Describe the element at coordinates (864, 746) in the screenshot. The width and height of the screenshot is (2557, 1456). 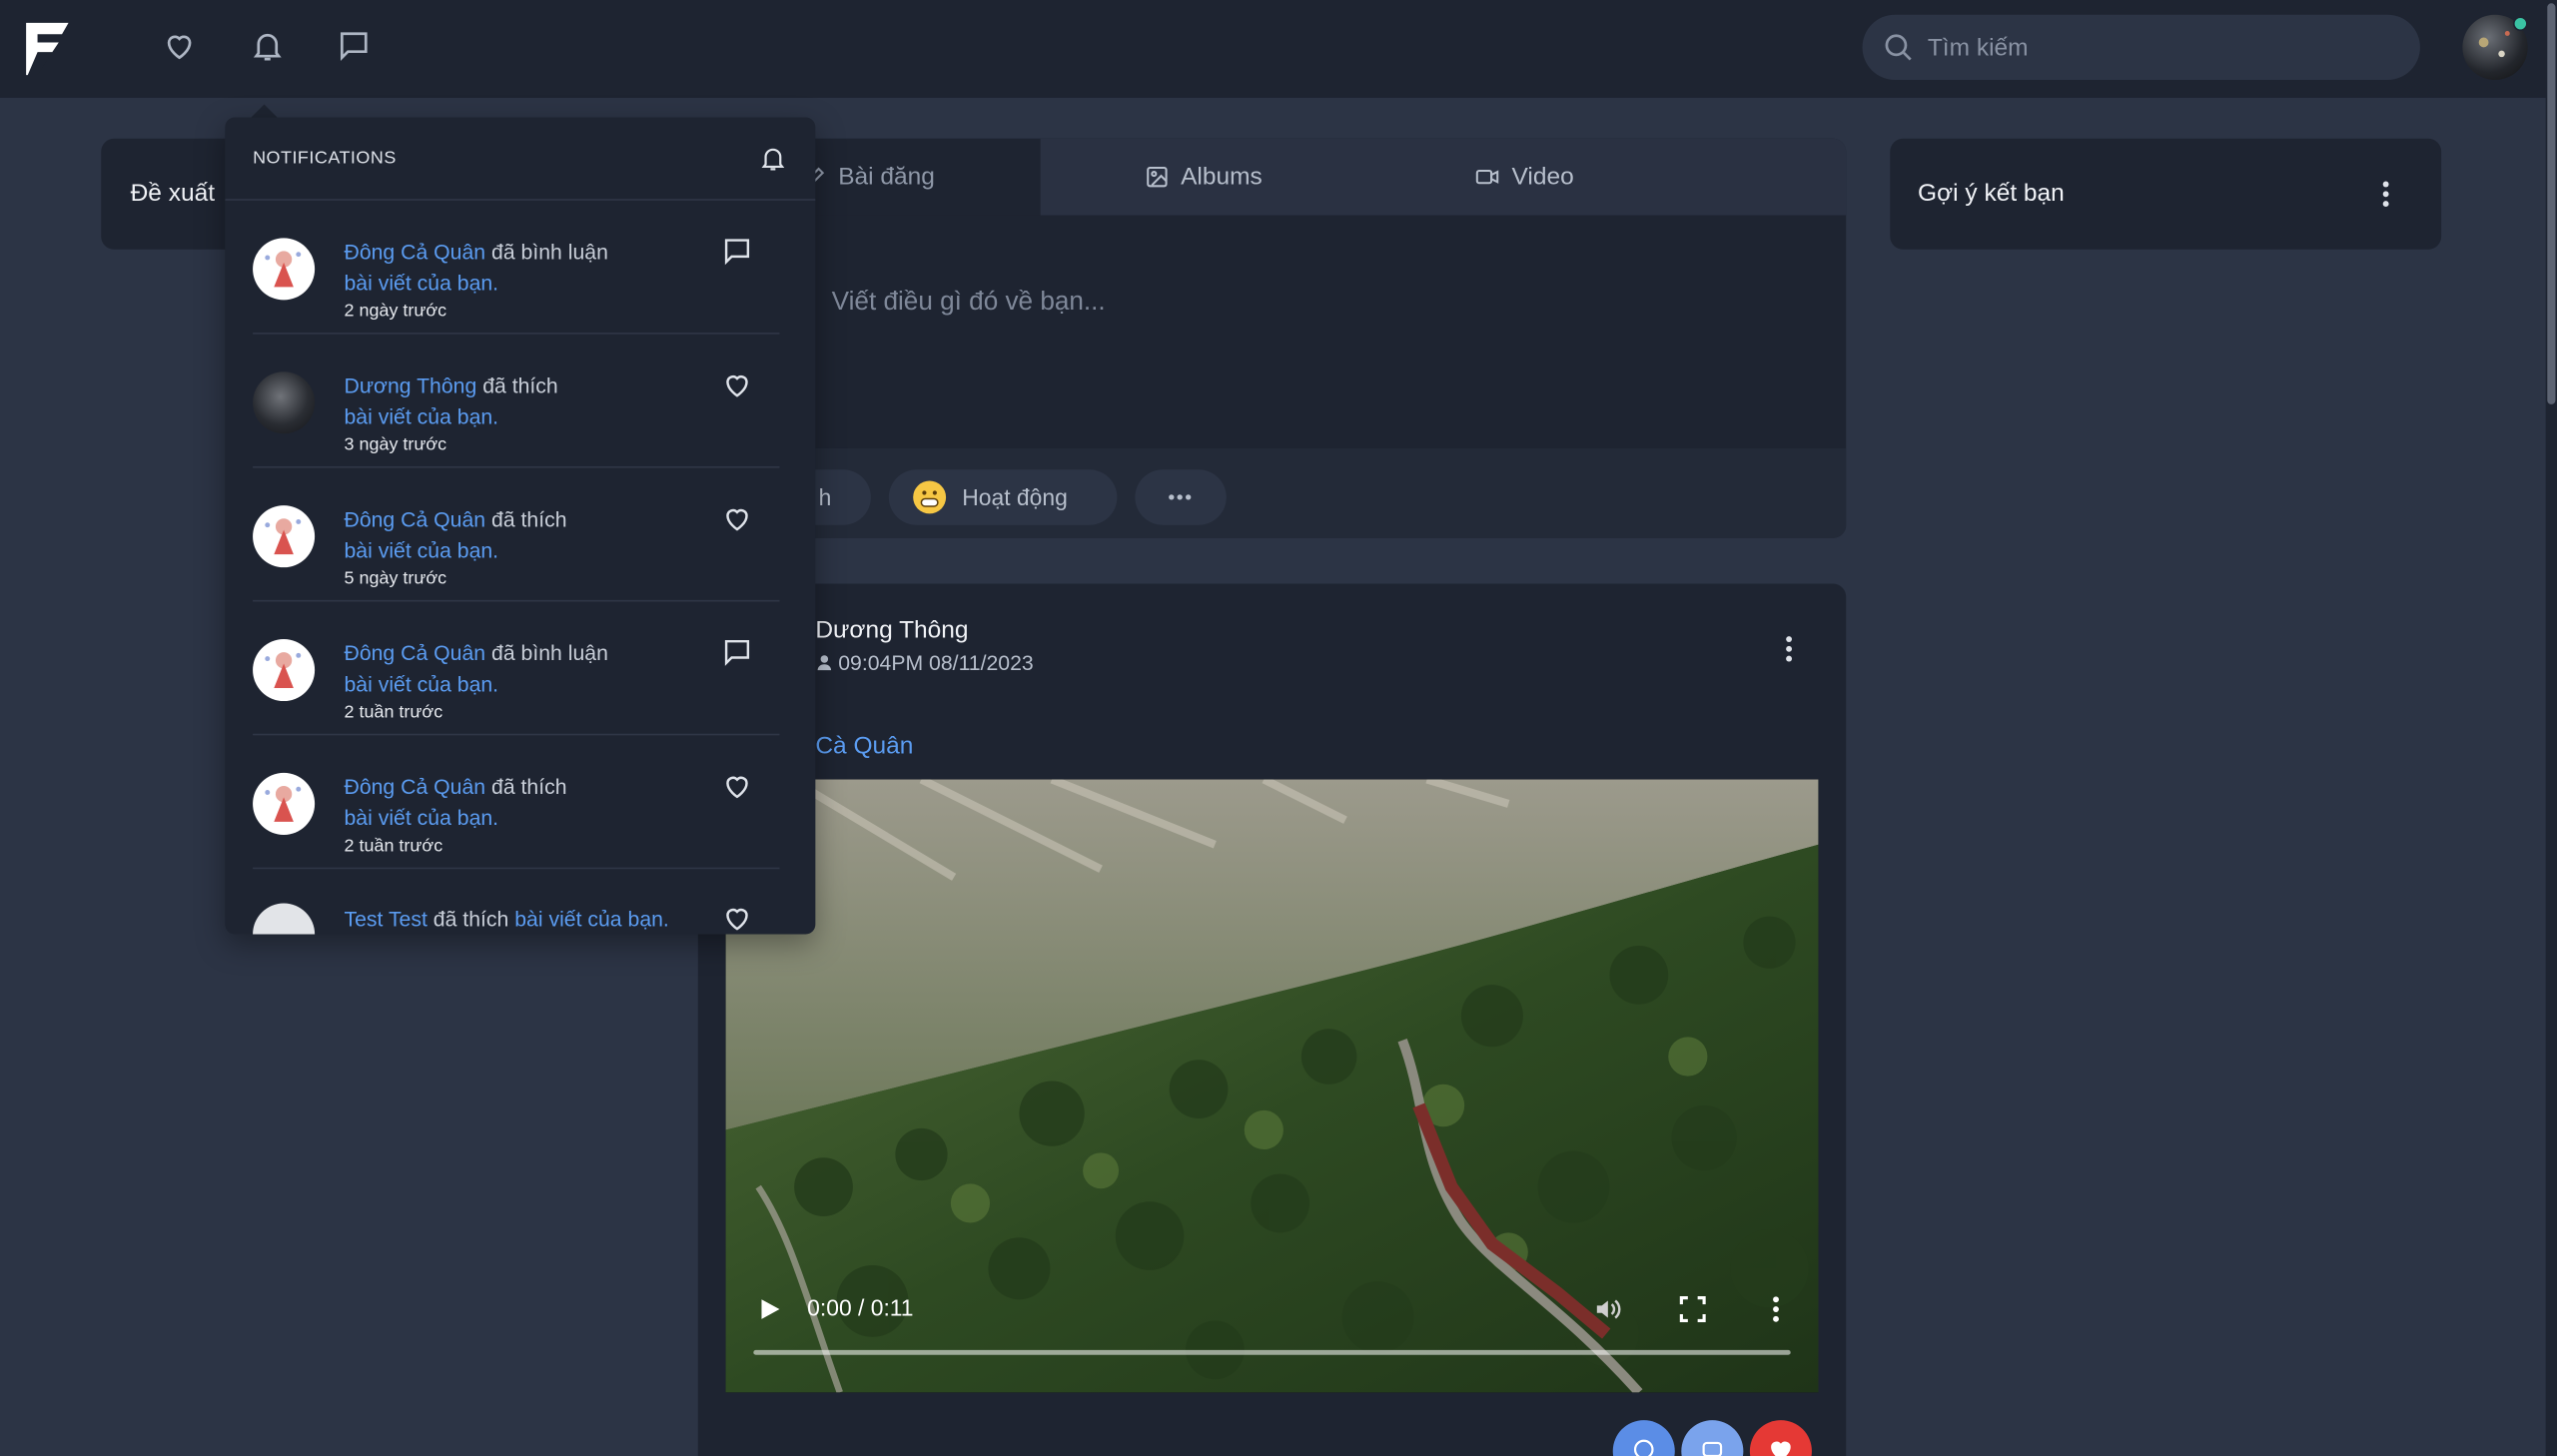
I see `post-tagged-user: Cà Quân` at that location.